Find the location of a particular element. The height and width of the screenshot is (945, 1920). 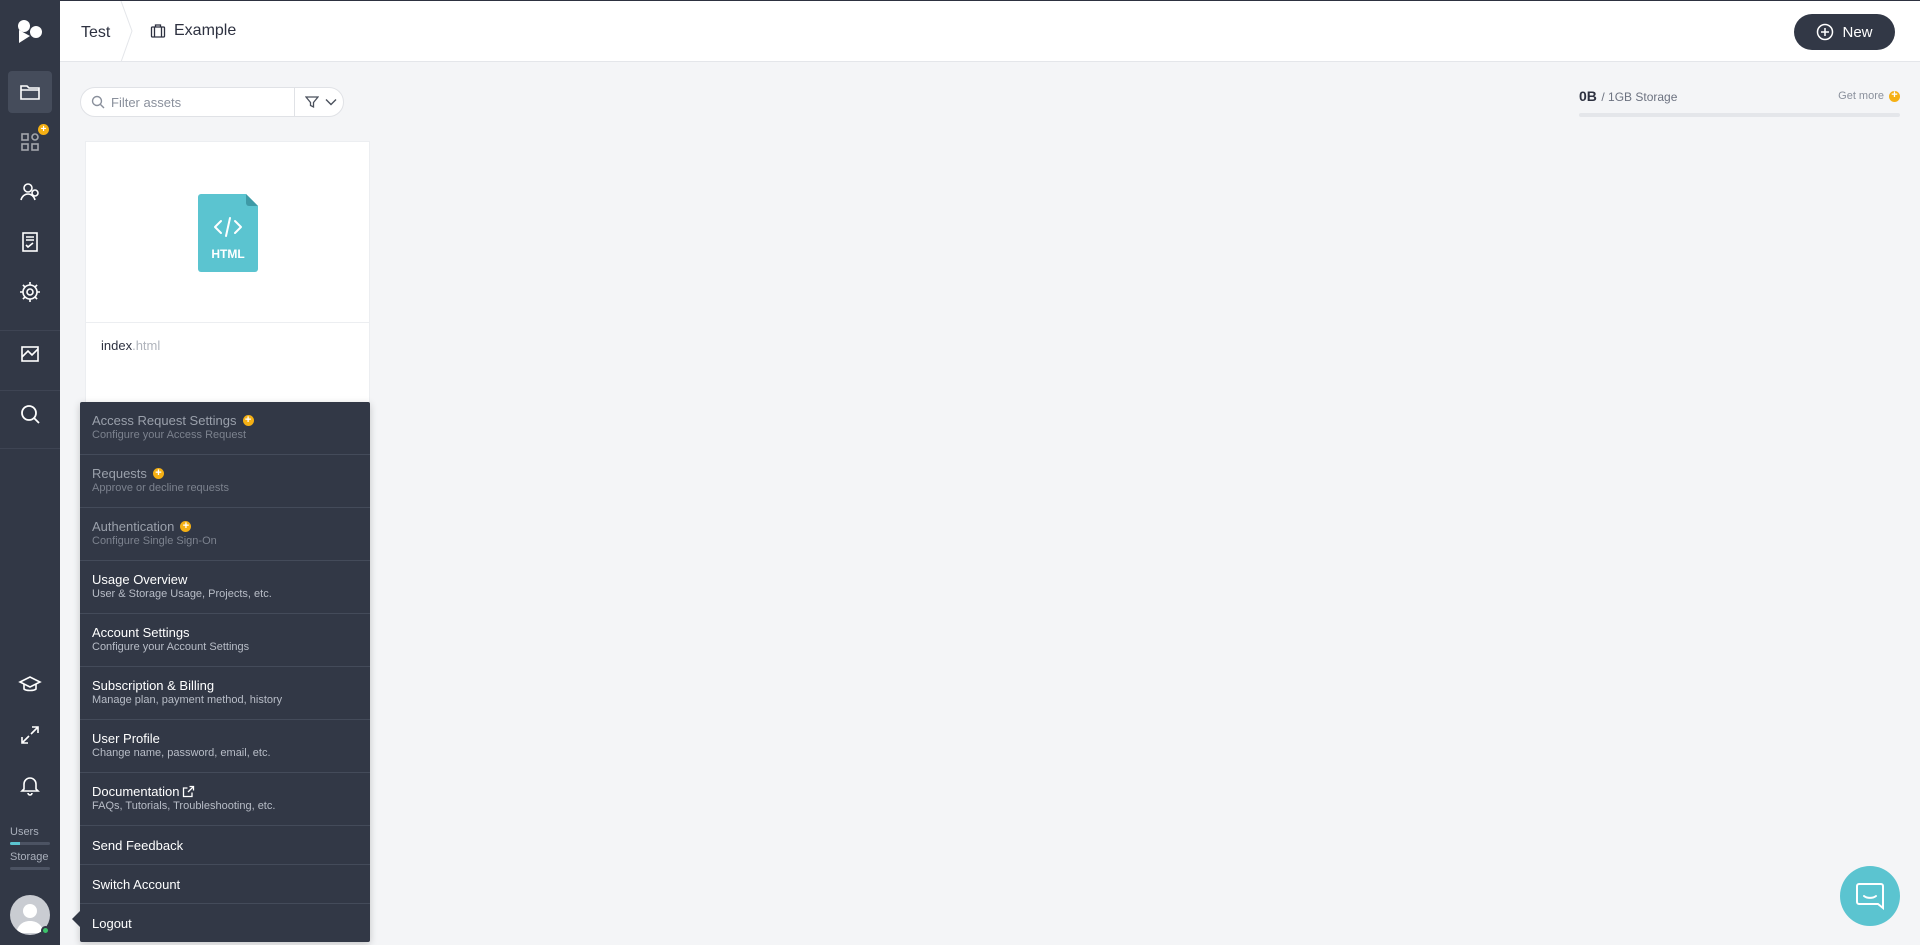

expand-icon is located at coordinates (30, 735).